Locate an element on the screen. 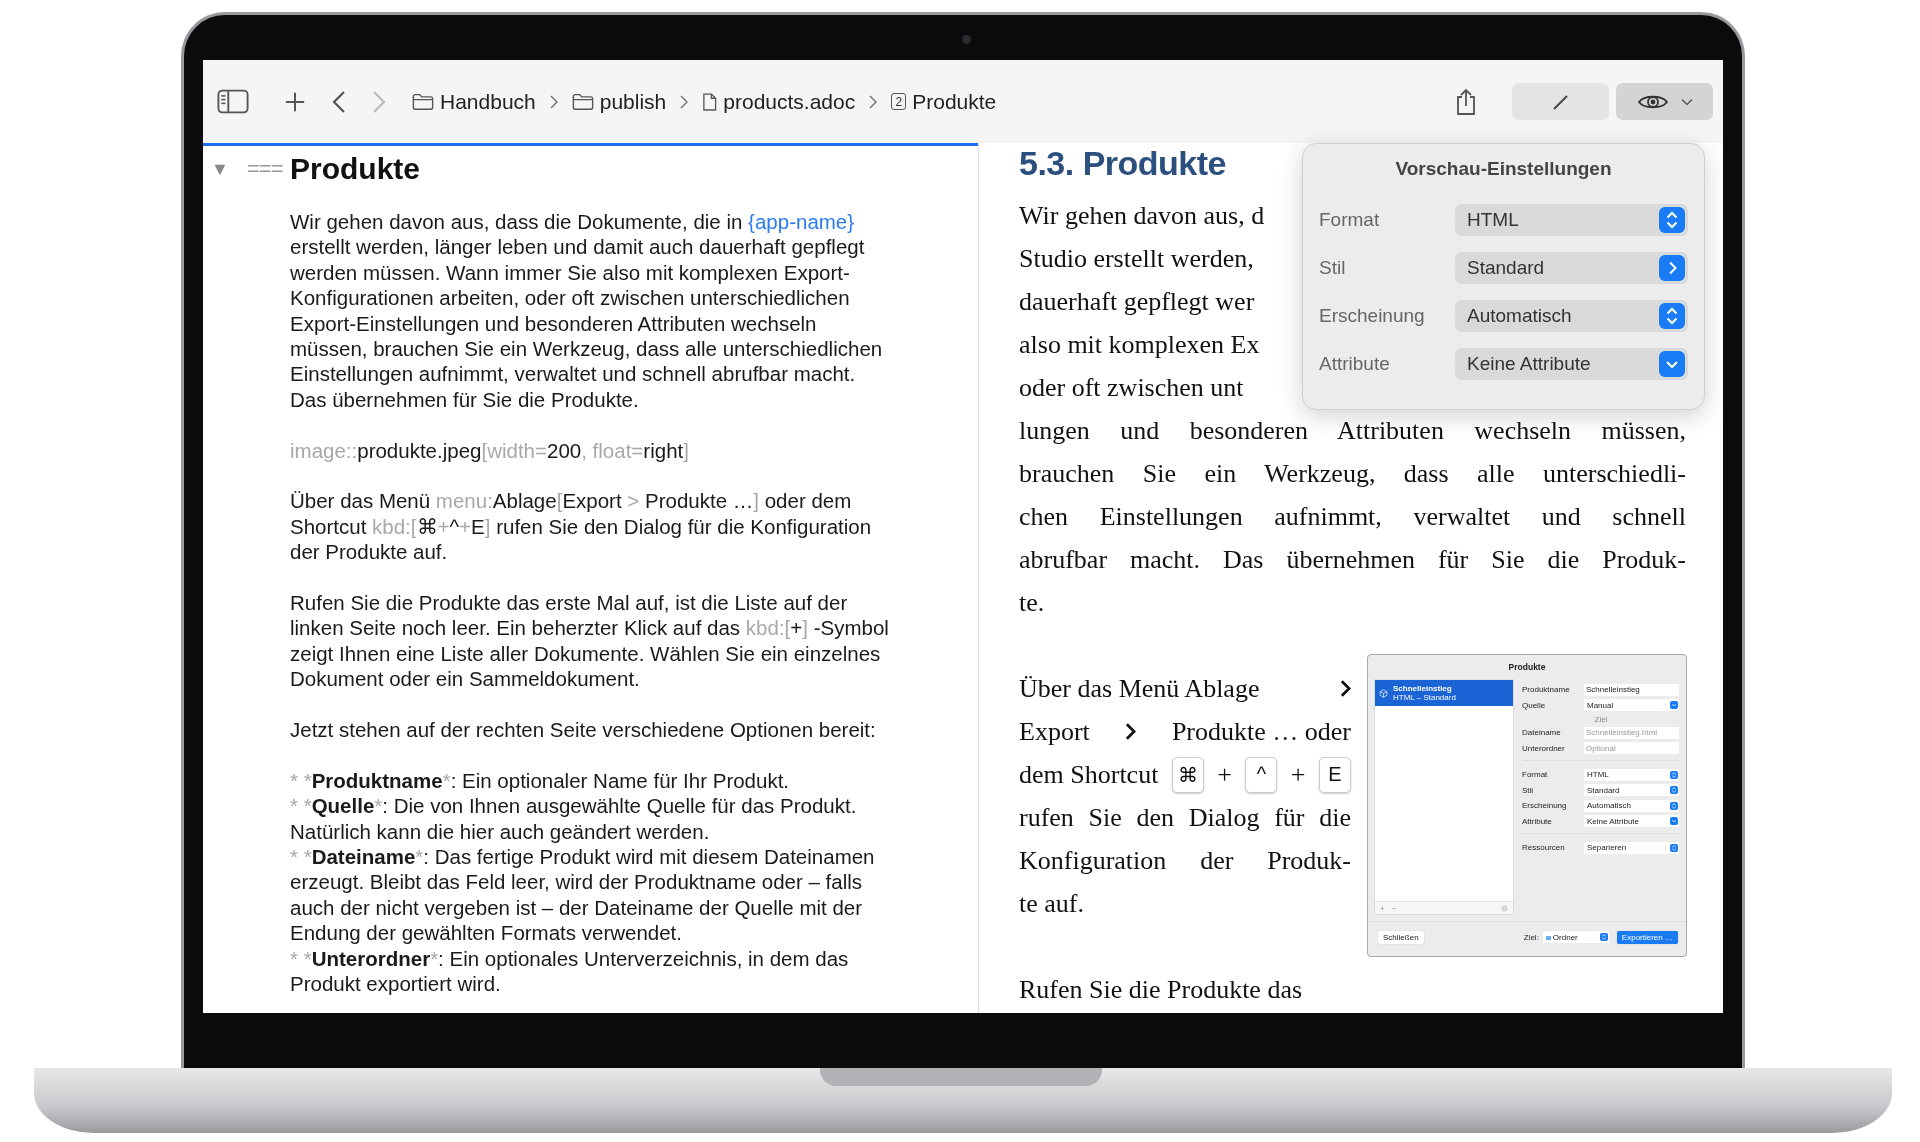 This screenshot has width=1920, height=1142. field-label: Dateiname is located at coordinates (1542, 733).